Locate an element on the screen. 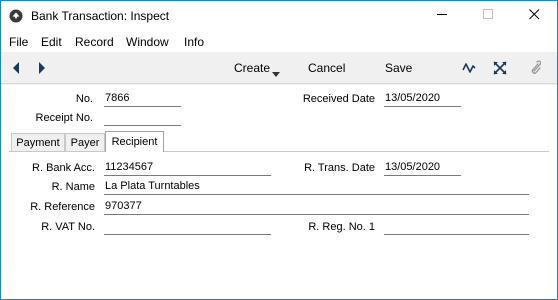 This screenshot has width=558, height=300. received-date-field: 13/05/2020 is located at coordinates (422, 99).